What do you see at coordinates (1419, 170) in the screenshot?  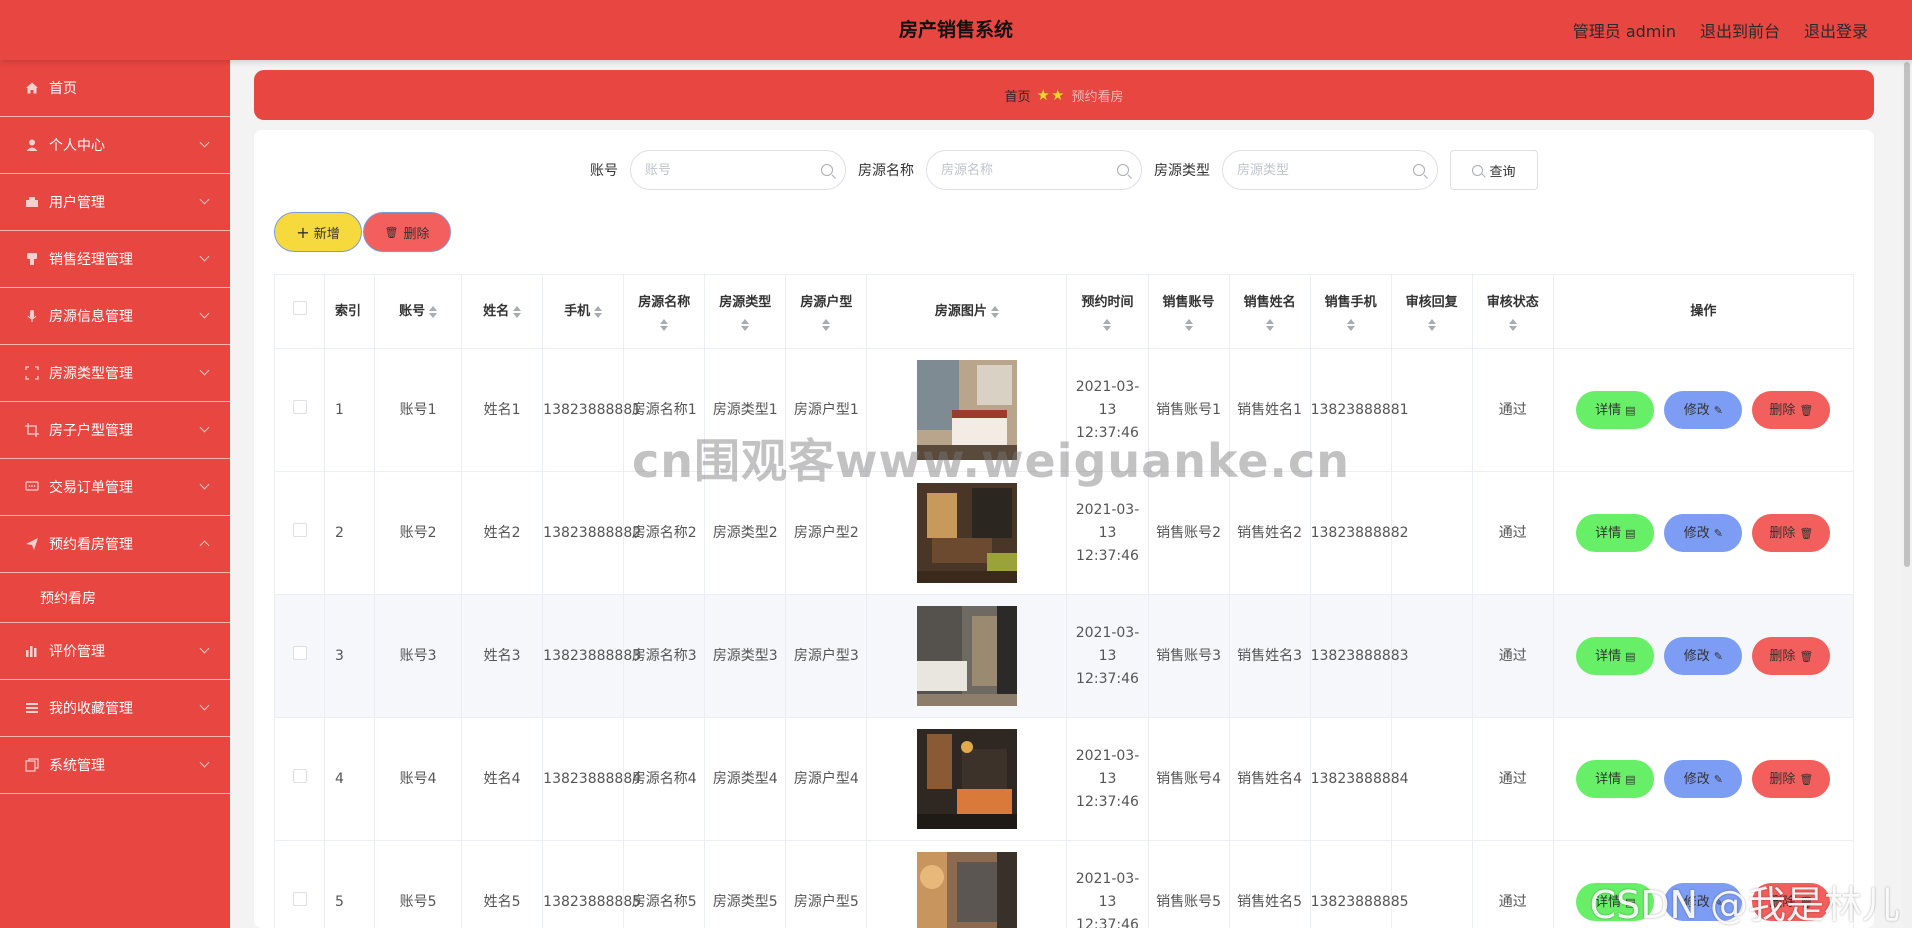 I see `search-icon` at bounding box center [1419, 170].